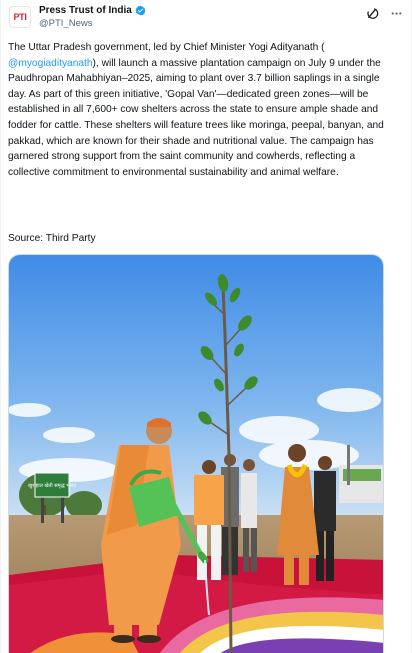 The height and width of the screenshot is (653, 412). Describe the element at coordinates (20, 17) in the screenshot. I see `author-avatar: PTI` at that location.